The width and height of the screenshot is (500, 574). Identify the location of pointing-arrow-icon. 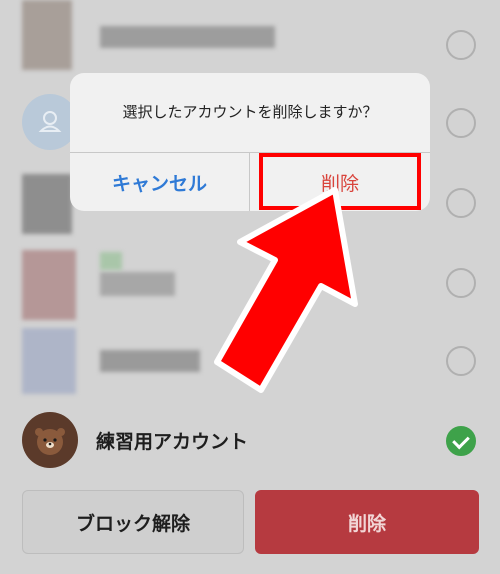
(286, 290).